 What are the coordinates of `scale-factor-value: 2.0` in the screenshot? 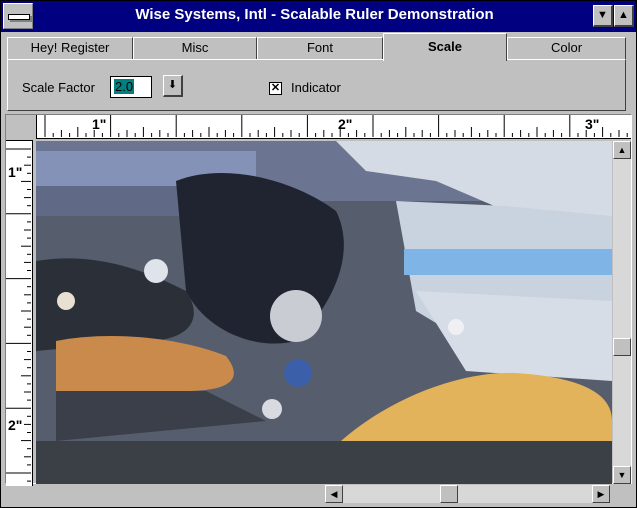 It's located at (124, 86).